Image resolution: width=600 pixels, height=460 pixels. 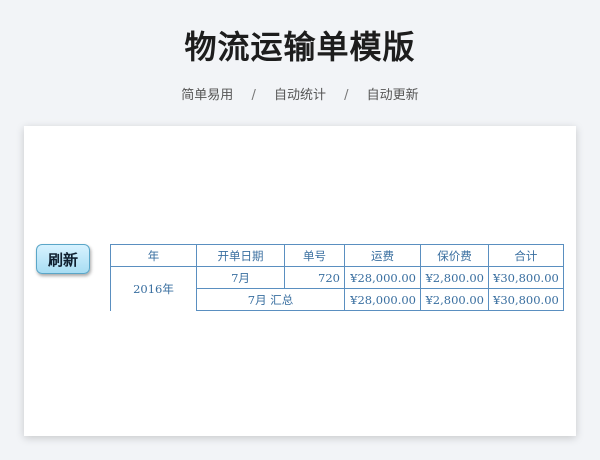 What do you see at coordinates (270, 299) in the screenshot?
I see `subtotal-label: 7月 汇总` at bounding box center [270, 299].